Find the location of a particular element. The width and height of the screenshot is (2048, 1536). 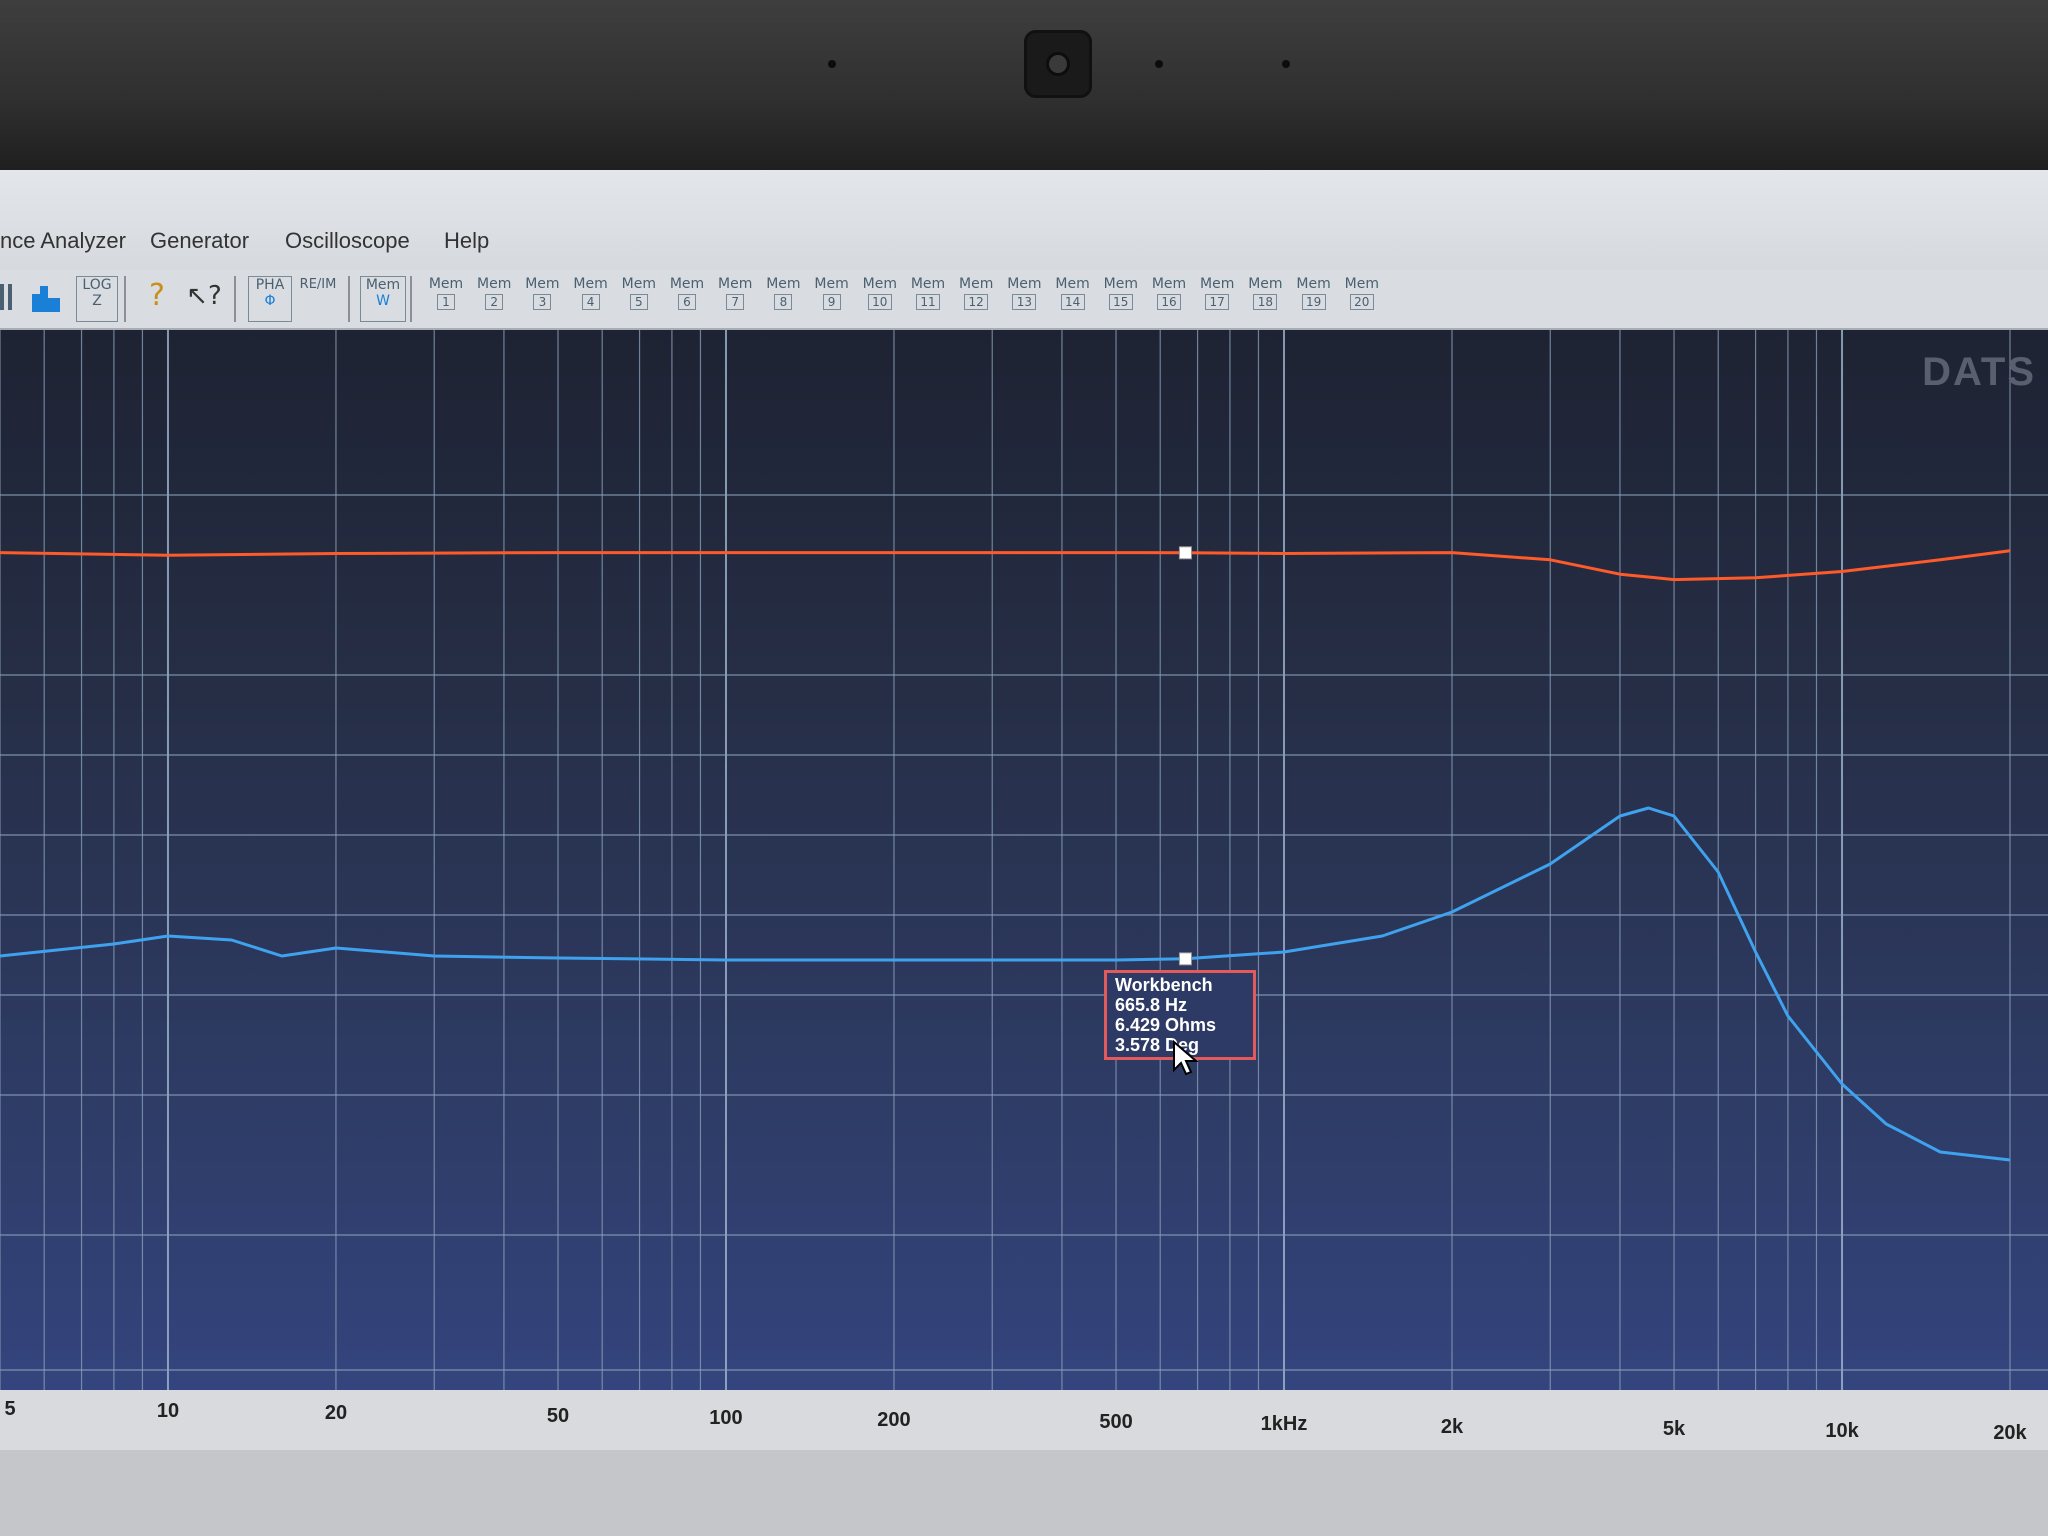

log-z-button: LOG Z is located at coordinates (97, 299).